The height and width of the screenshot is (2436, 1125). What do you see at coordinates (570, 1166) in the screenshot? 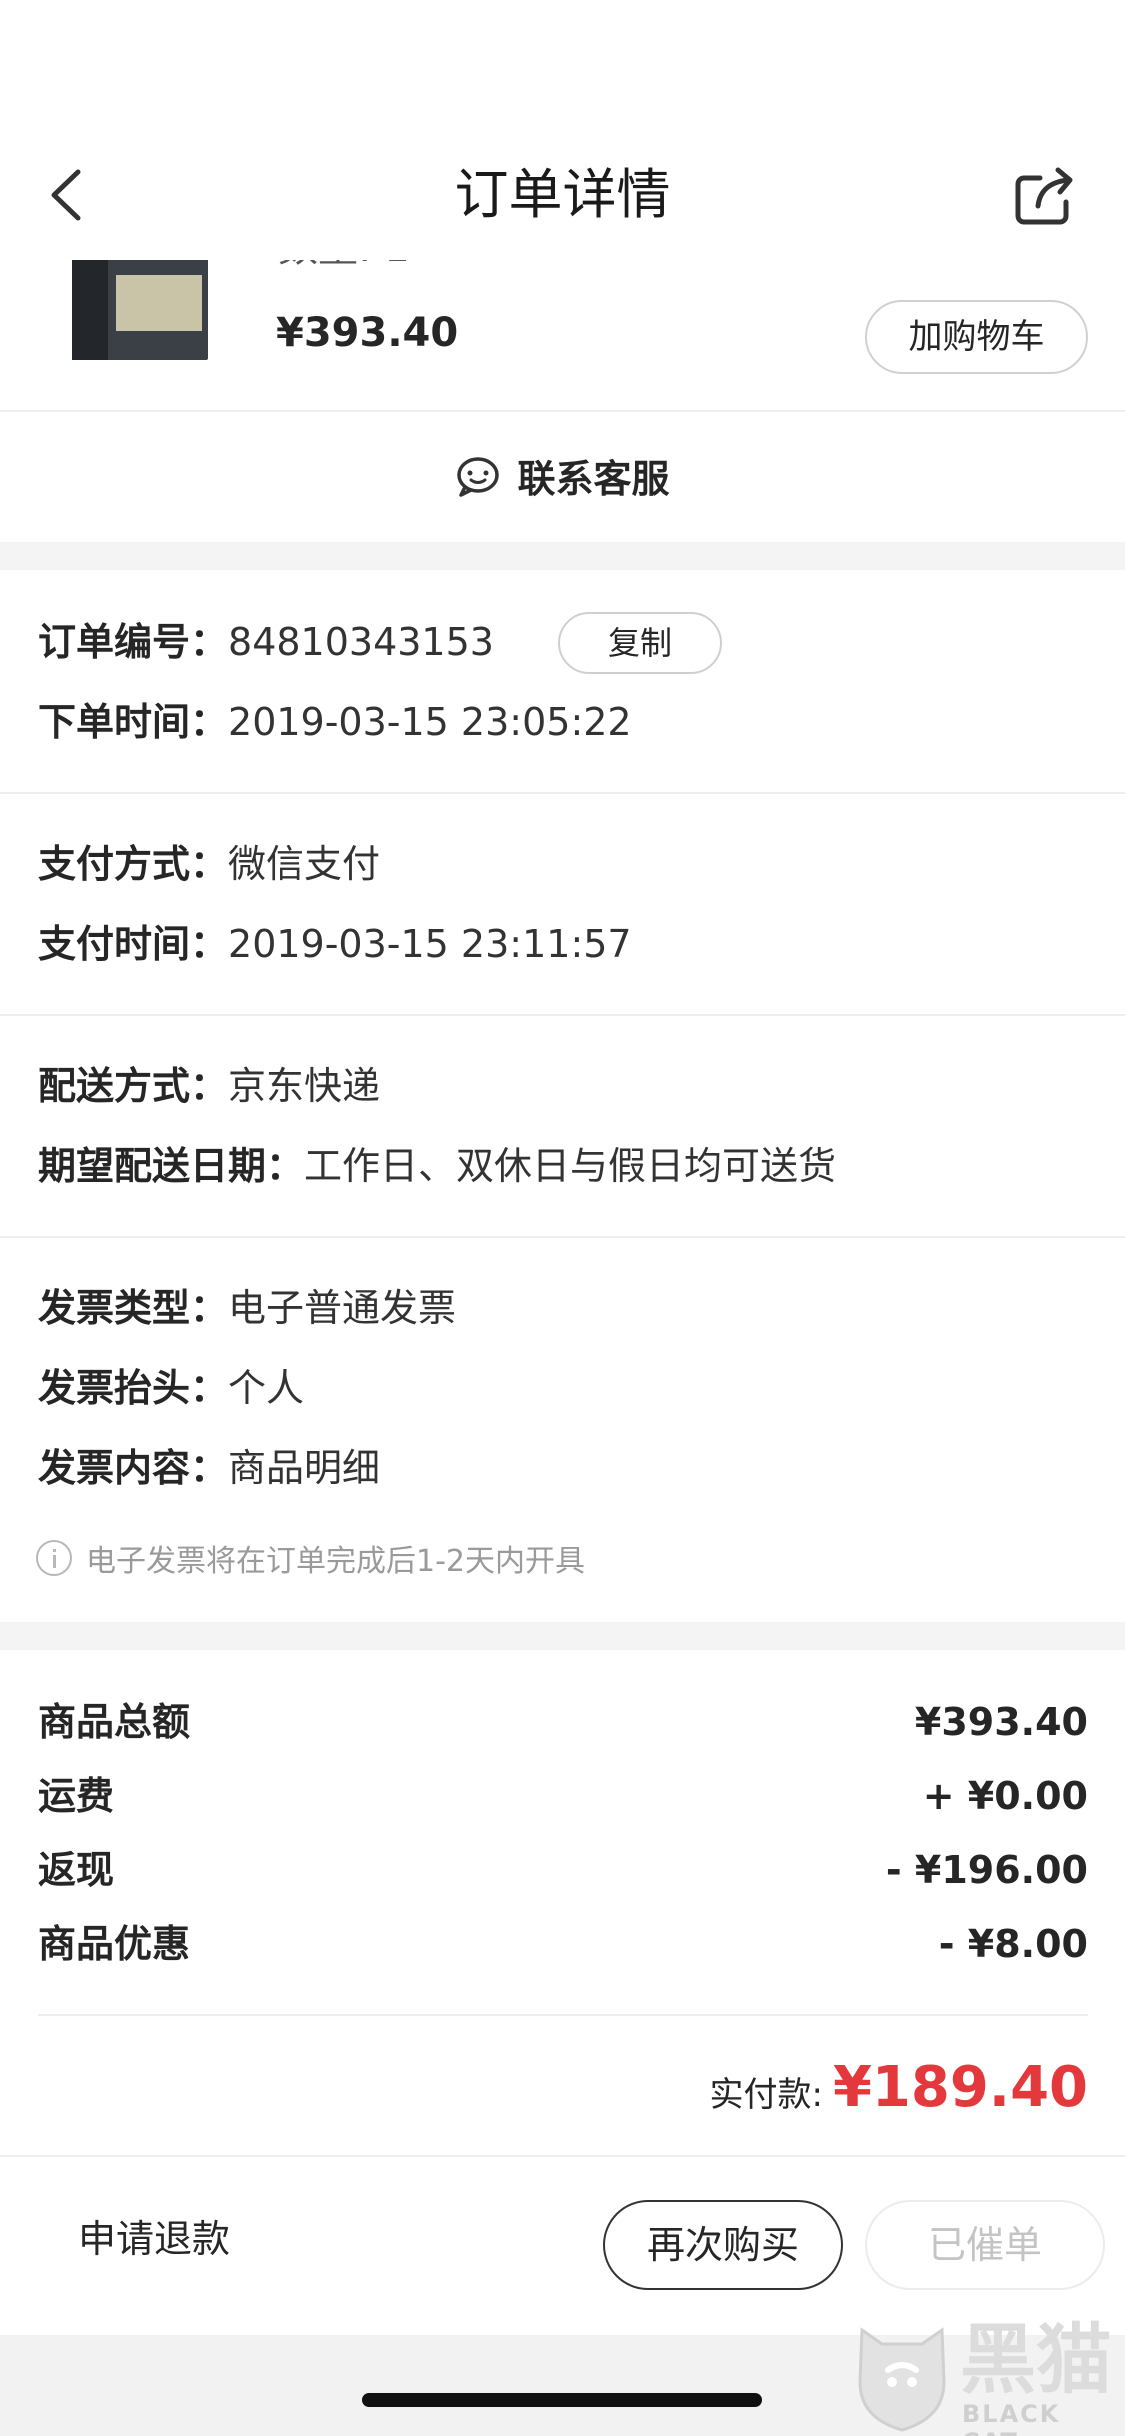
I see `delivery-date: 工作日、双休日与假日均可送货` at bounding box center [570, 1166].